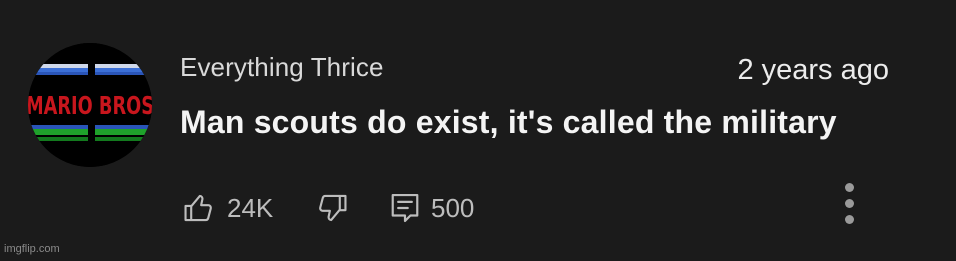  I want to click on comment-icon, so click(405, 208).